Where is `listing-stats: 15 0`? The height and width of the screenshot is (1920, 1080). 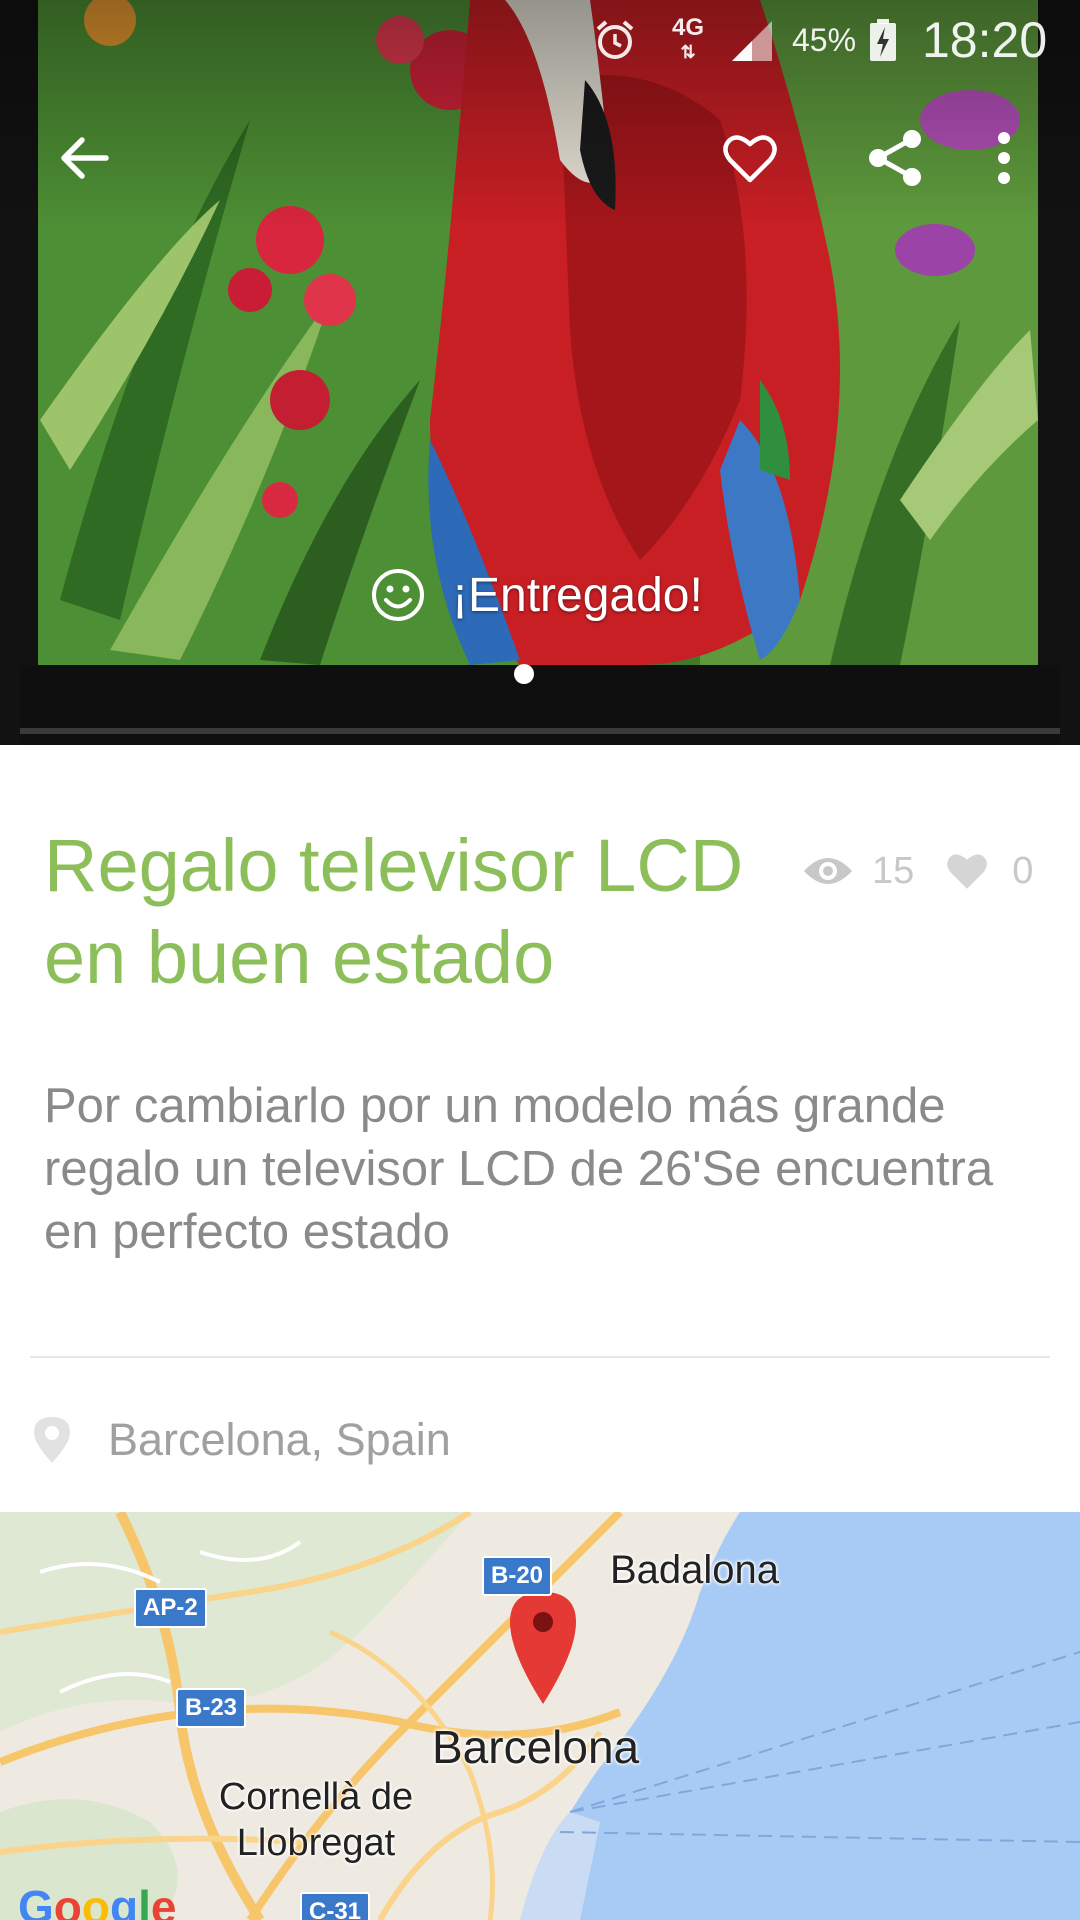
listing-stats: 15 0 is located at coordinates (917, 871).